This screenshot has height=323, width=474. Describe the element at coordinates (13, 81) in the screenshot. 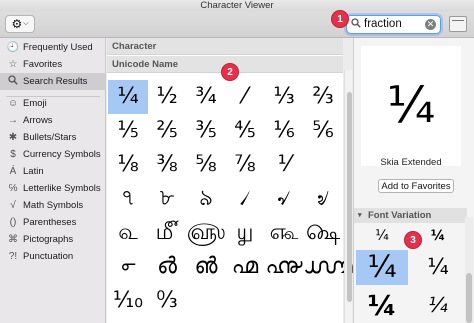

I see `search-icon` at that location.